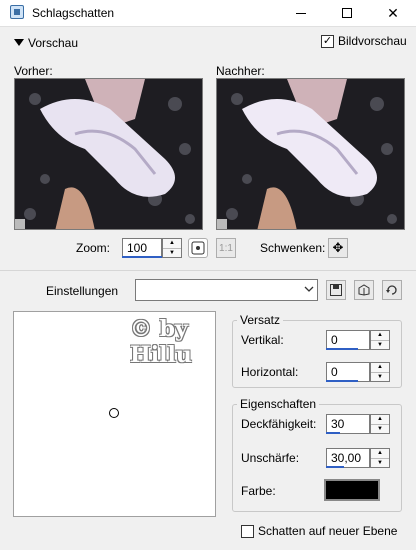 Image resolution: width=416 pixels, height=550 pixels. Describe the element at coordinates (372, 41) in the screenshot. I see `show-preview-label: Bildvorschau` at that location.